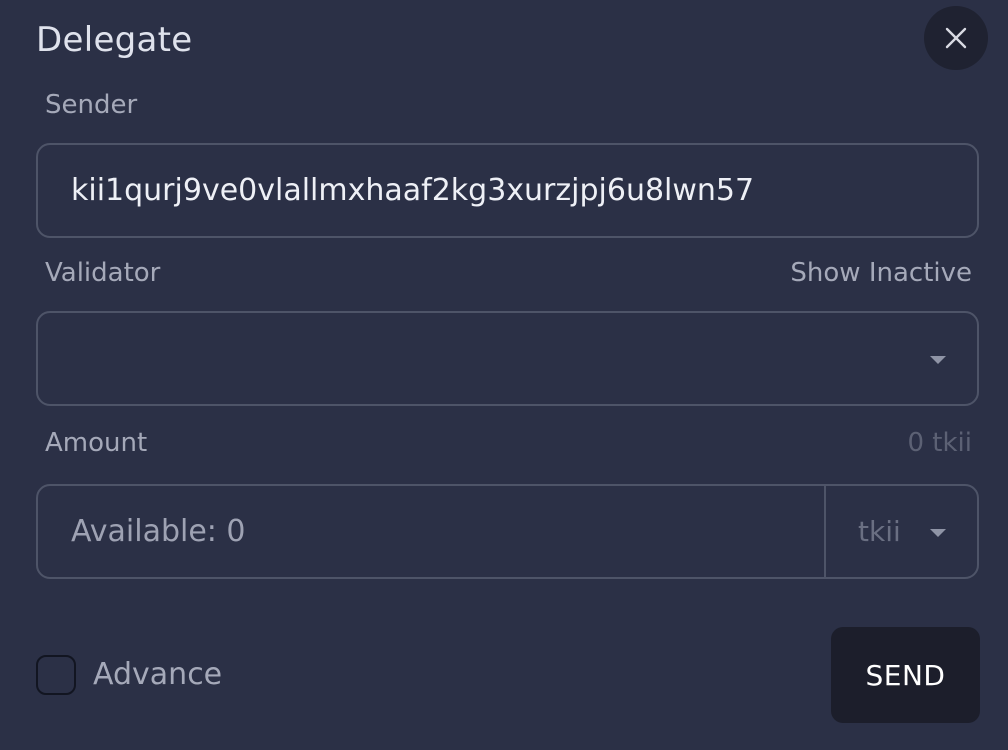 The image size is (1008, 750). Describe the element at coordinates (905, 675) in the screenshot. I see `send-button: SEND` at that location.